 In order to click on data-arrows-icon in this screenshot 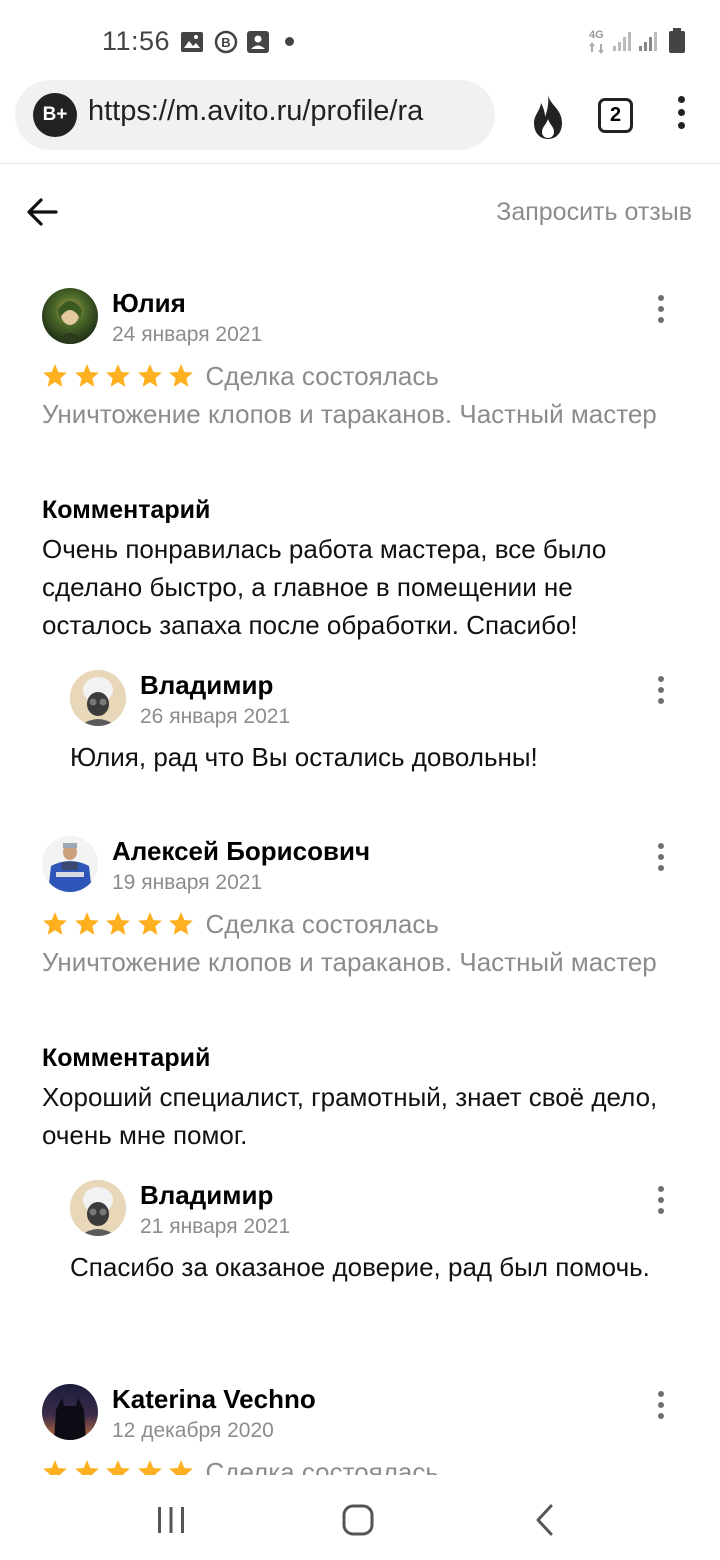, I will do `click(596, 48)`.